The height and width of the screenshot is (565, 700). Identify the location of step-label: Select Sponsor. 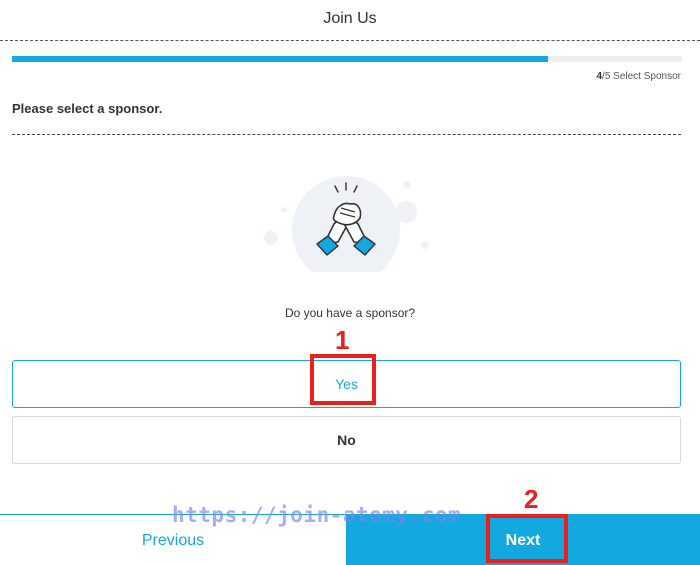
(647, 76).